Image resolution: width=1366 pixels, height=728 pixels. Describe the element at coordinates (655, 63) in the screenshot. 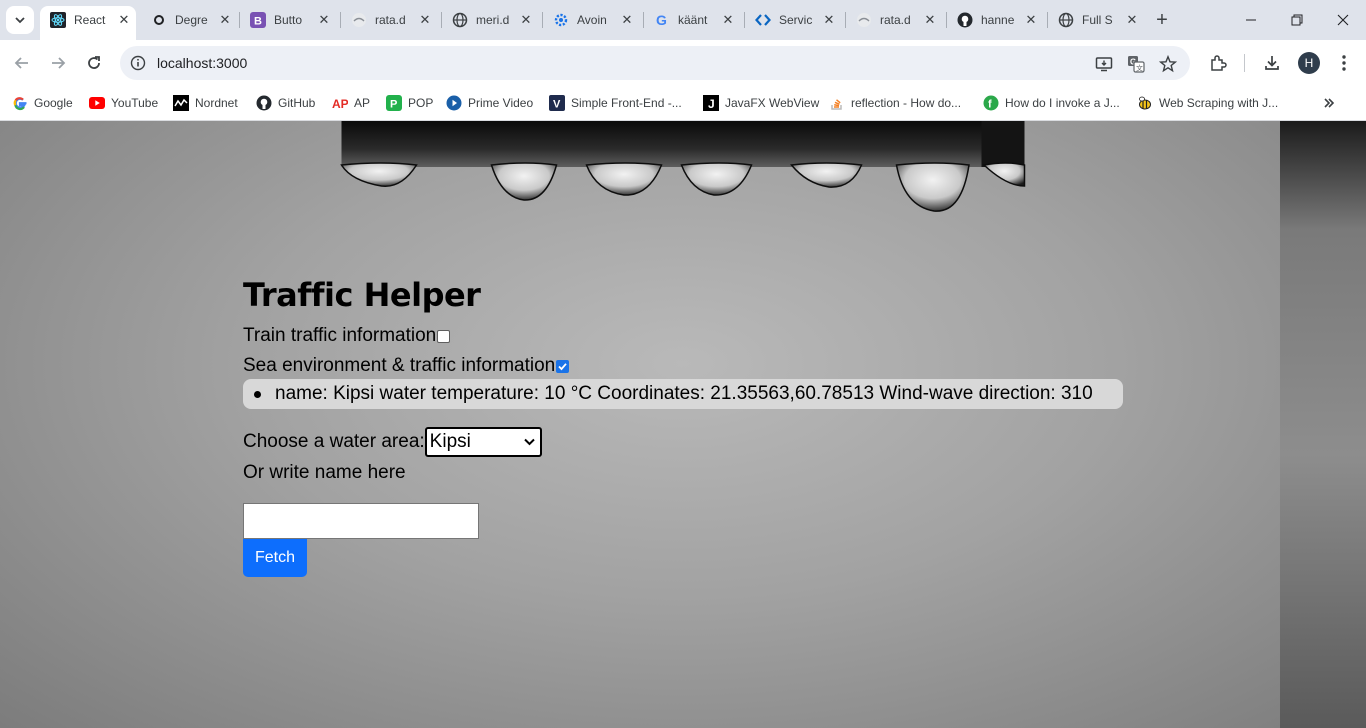

I see `address-bar: localhost:3000 G文` at that location.